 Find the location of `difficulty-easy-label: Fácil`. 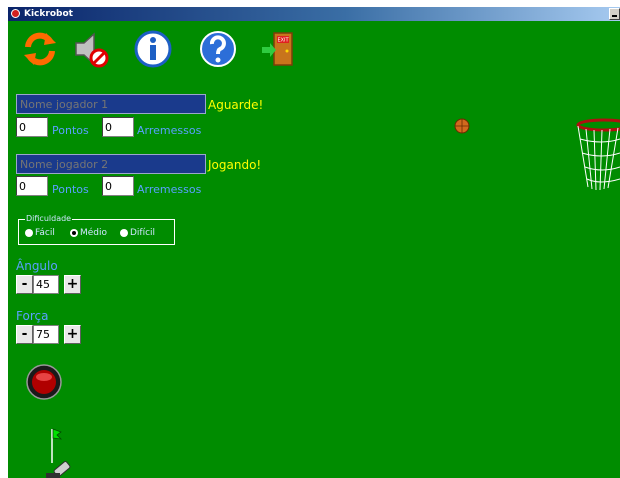

difficulty-easy-label: Fácil is located at coordinates (45, 233).